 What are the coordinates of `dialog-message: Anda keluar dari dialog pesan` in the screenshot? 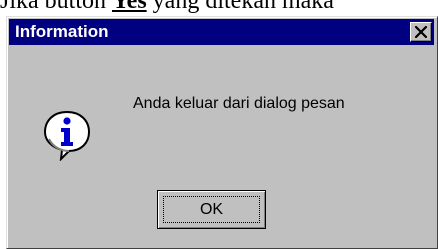 It's located at (239, 103).